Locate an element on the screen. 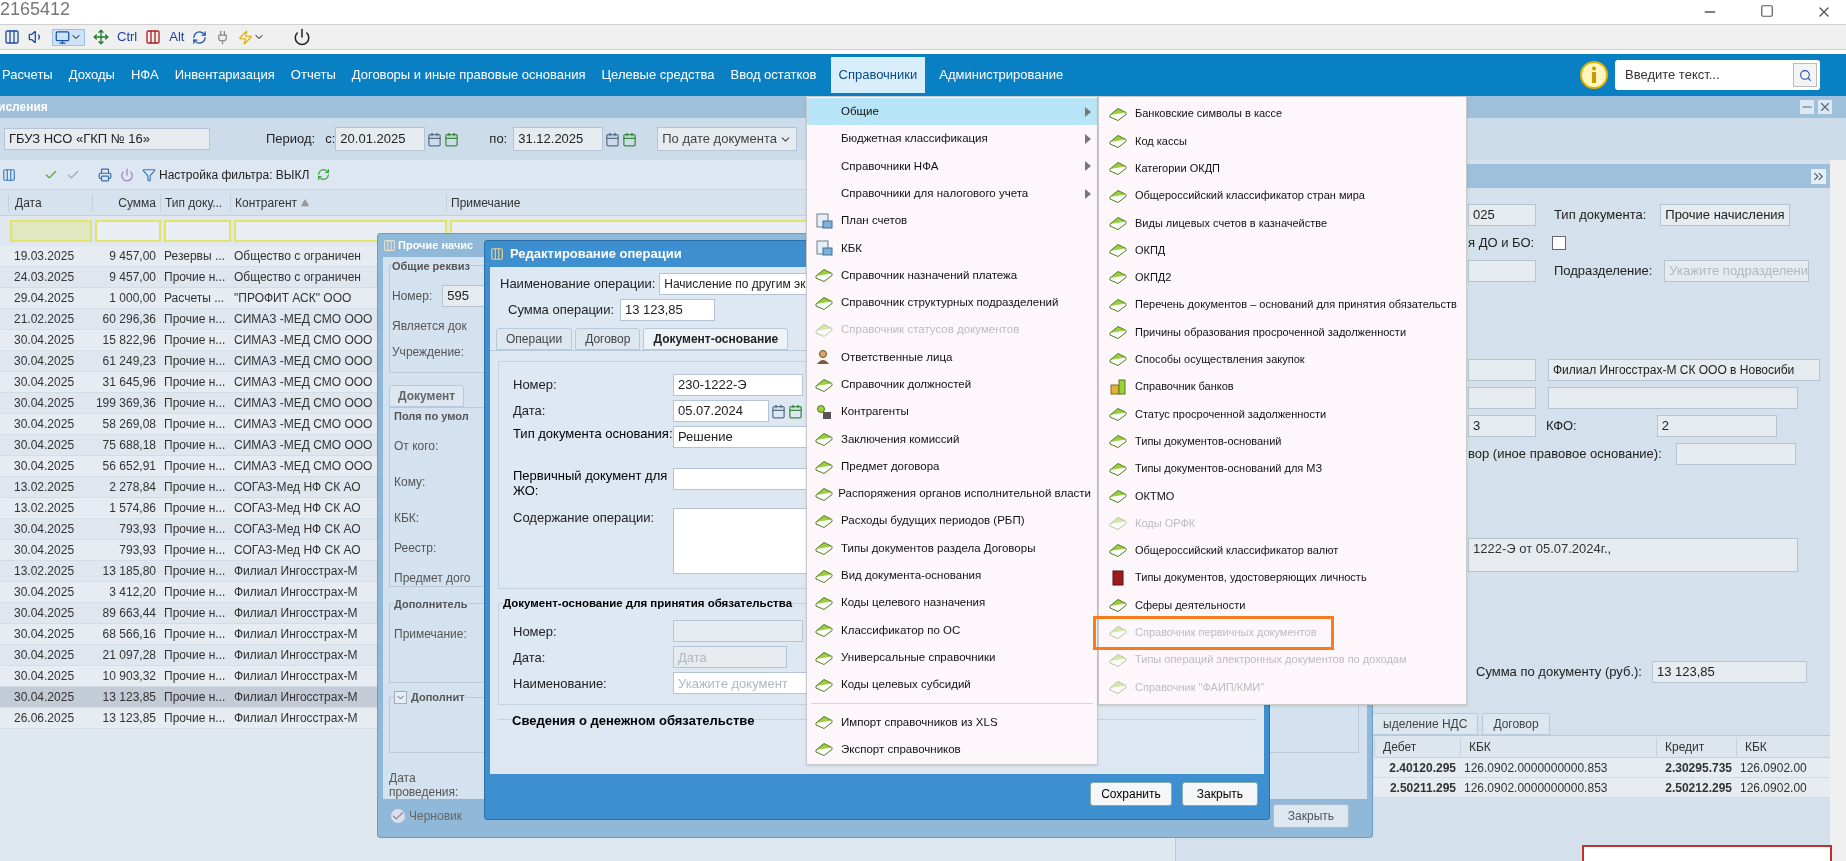 The width and height of the screenshot is (1846, 861). field-label: Реестр: is located at coordinates (415, 548).